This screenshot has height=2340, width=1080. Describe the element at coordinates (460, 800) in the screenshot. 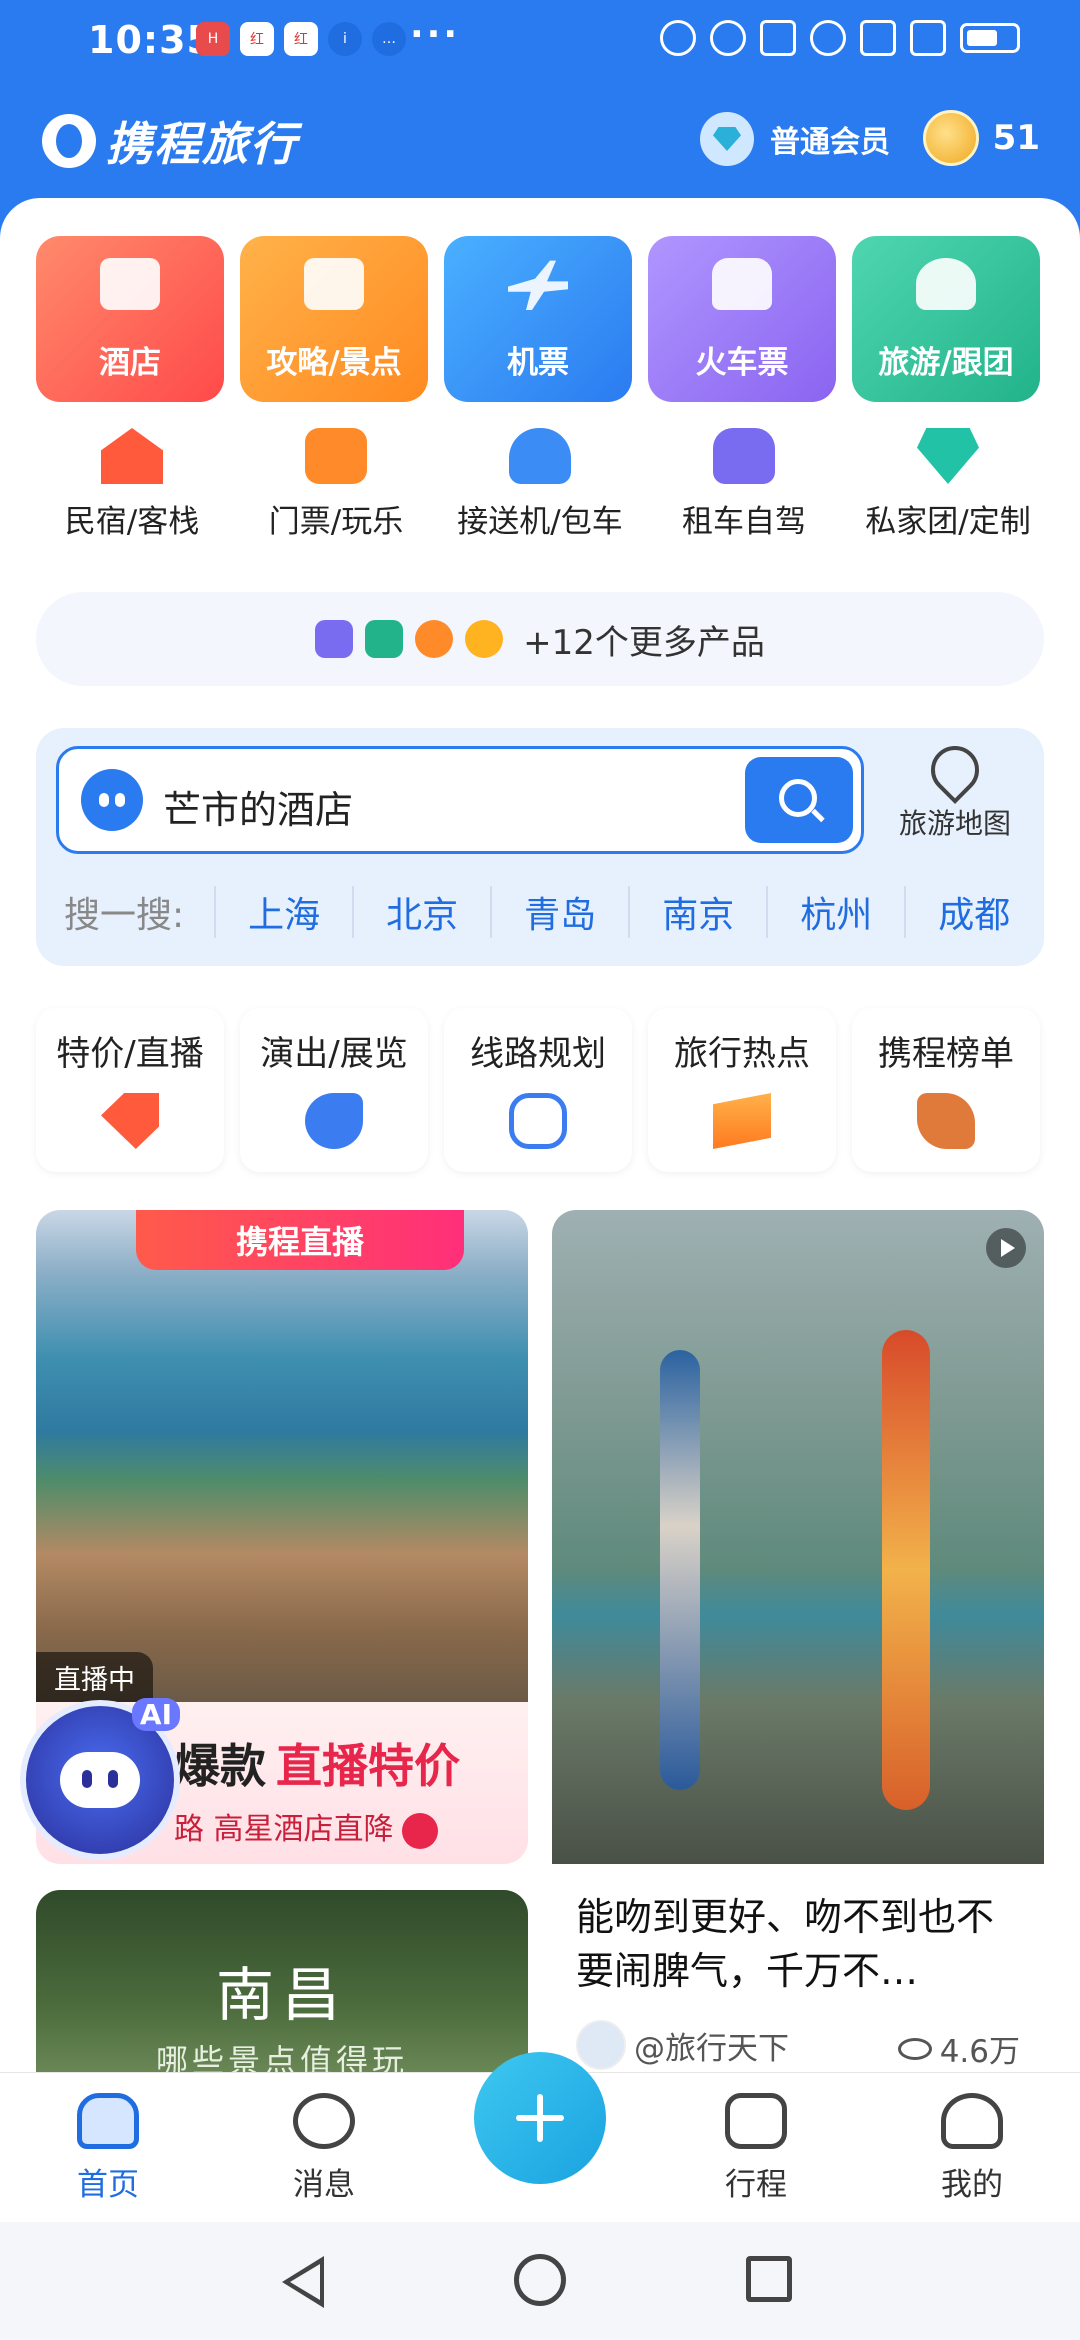

I see `search-input: 芒市的酒店` at that location.